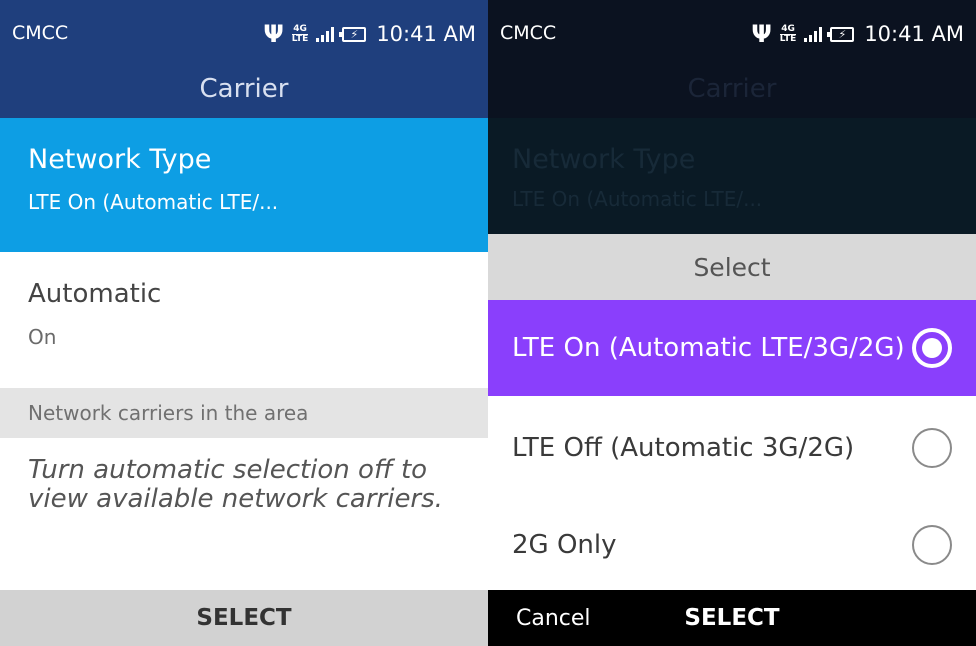 This screenshot has height=646, width=976. I want to click on page-header-dimmed: Carrier, so click(732, 95).